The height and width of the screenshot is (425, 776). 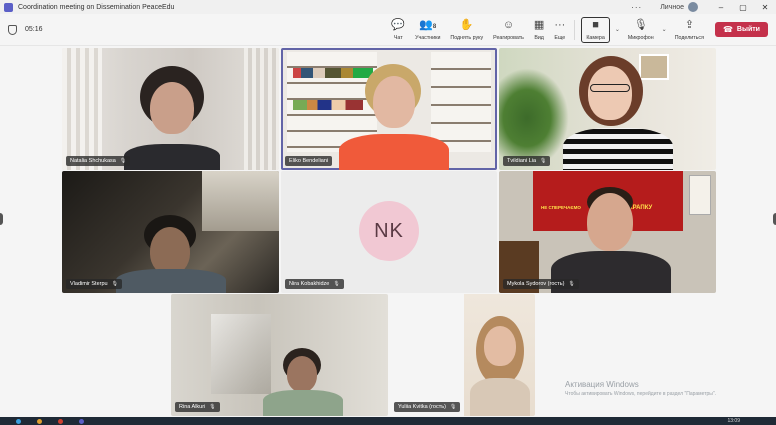 What do you see at coordinates (527, 161) in the screenshot?
I see `participant-name-label: Tvildiani Lia 🎙` at bounding box center [527, 161].